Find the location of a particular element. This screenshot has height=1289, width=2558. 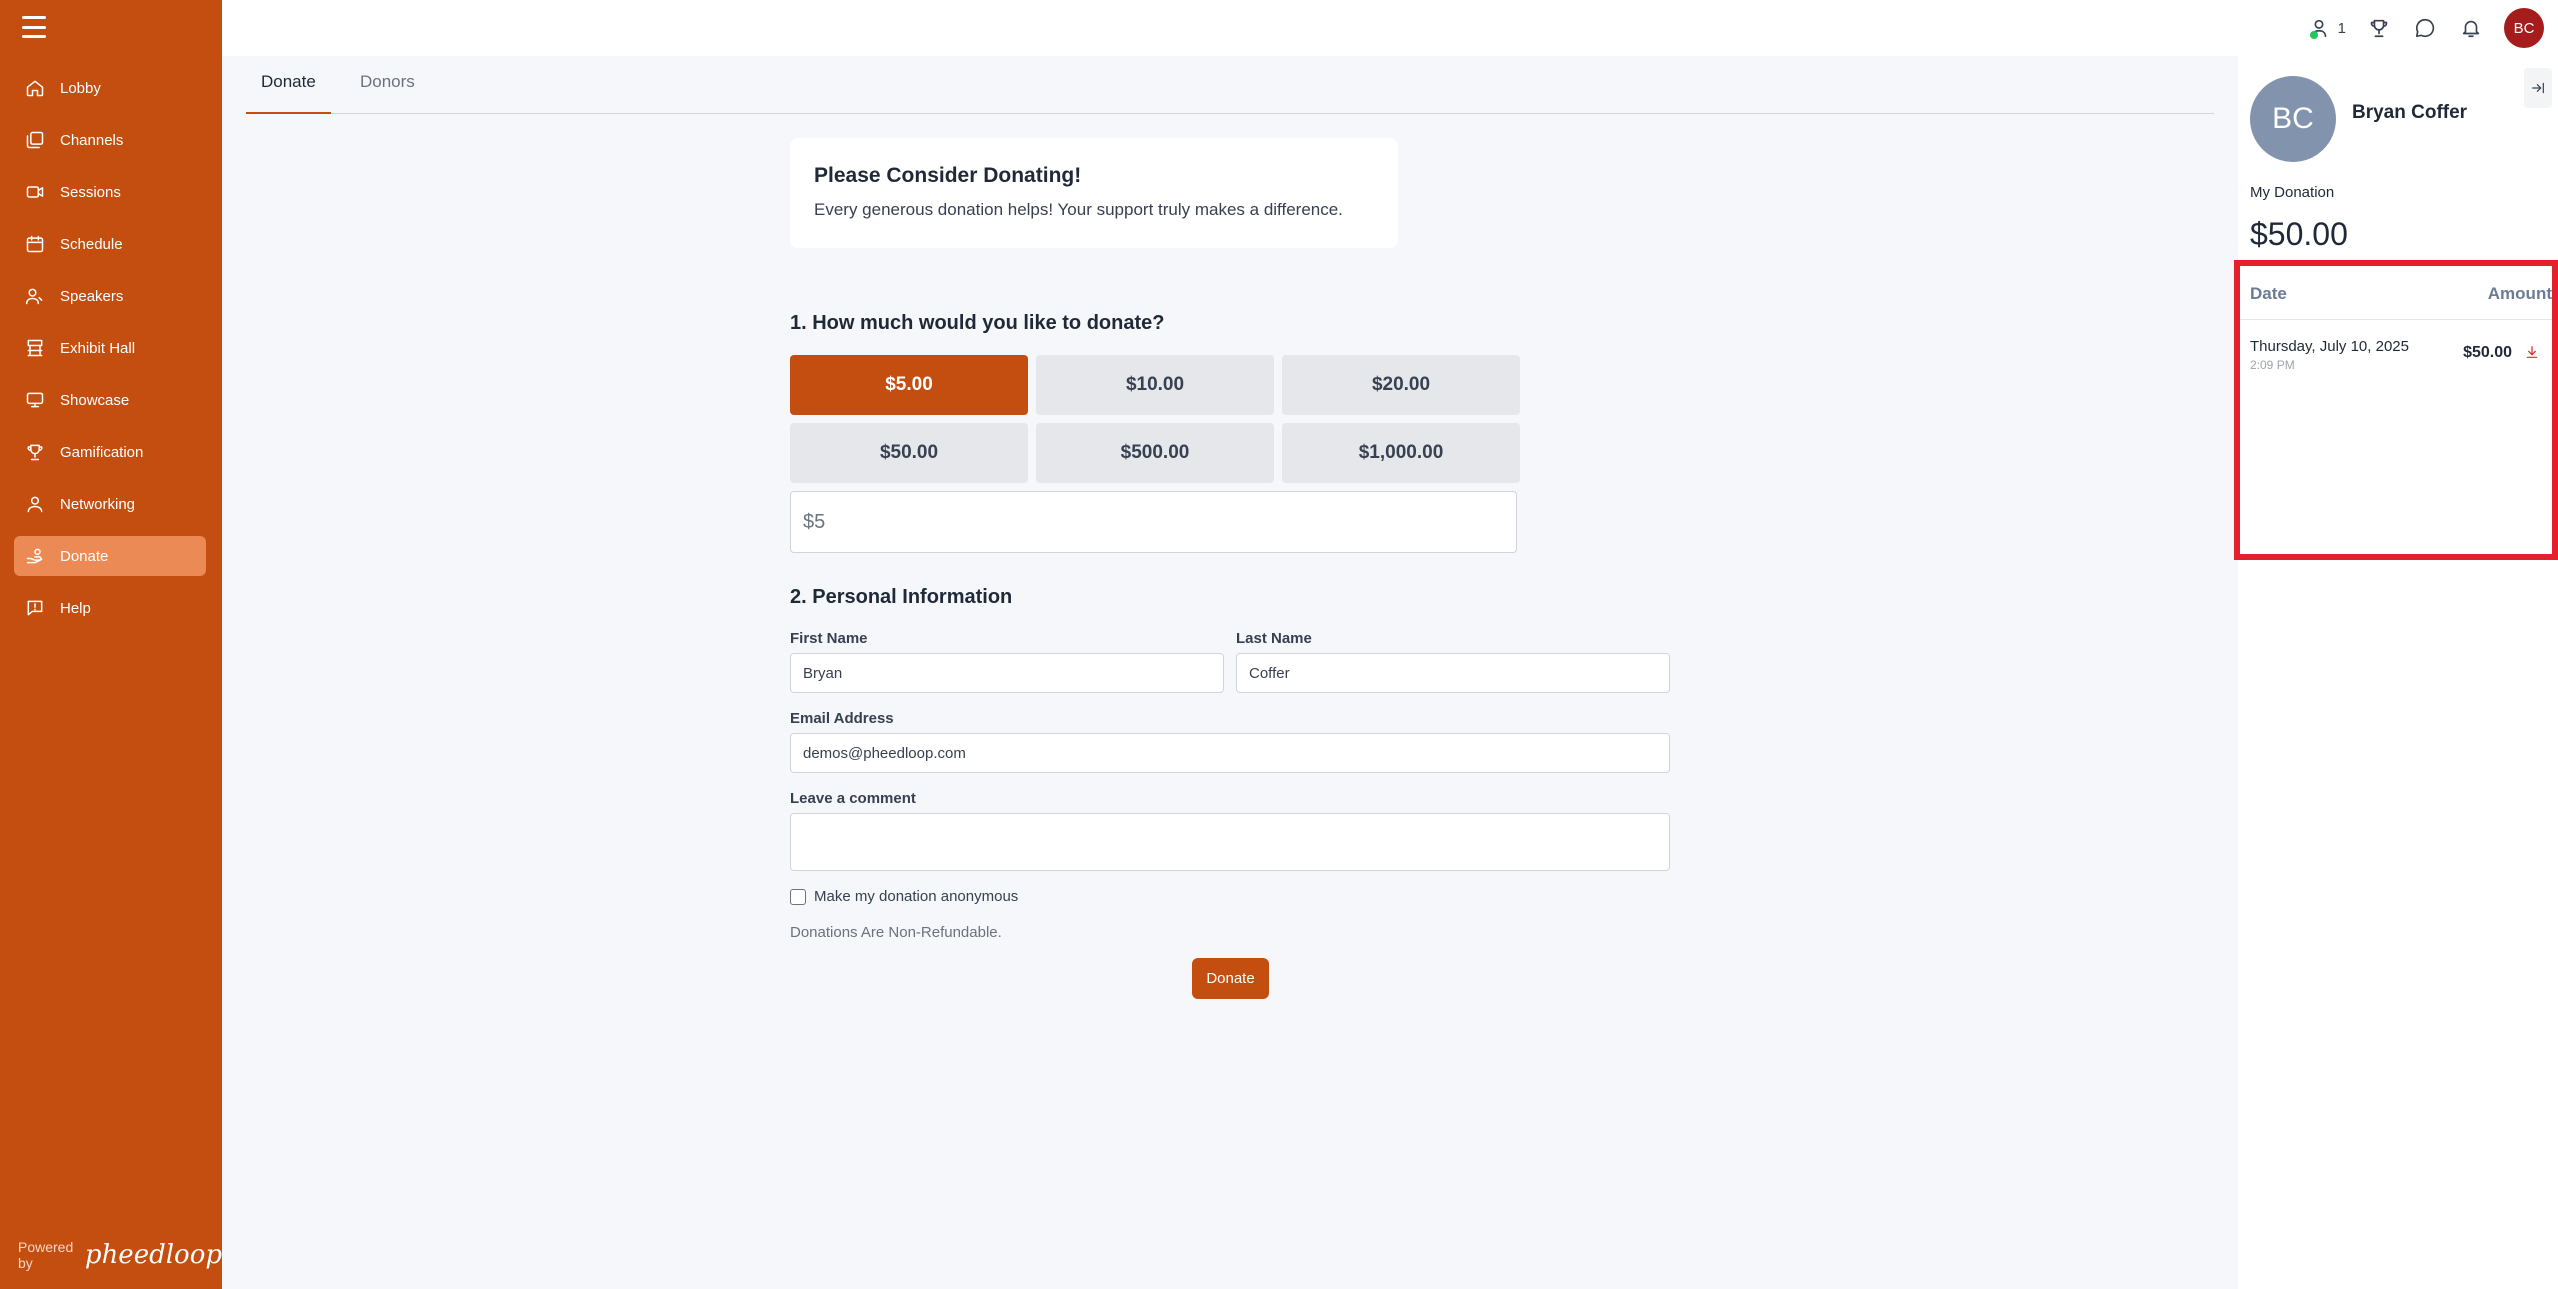

sidebar-item-showcase: Showcase is located at coordinates (110, 400).